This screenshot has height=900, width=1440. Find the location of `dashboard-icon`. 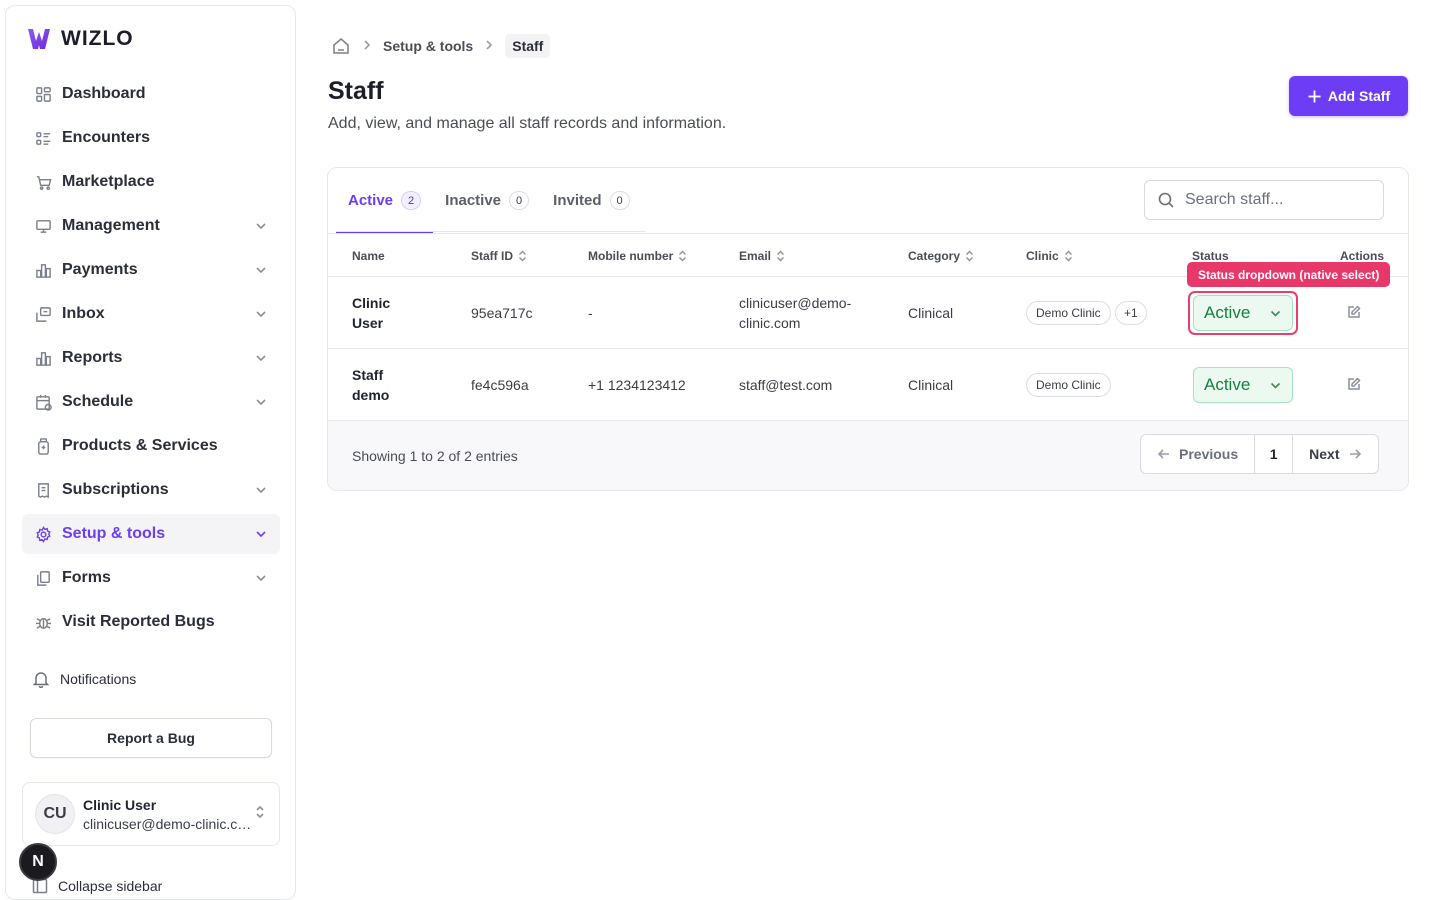

dashboard-icon is located at coordinates (43, 94).